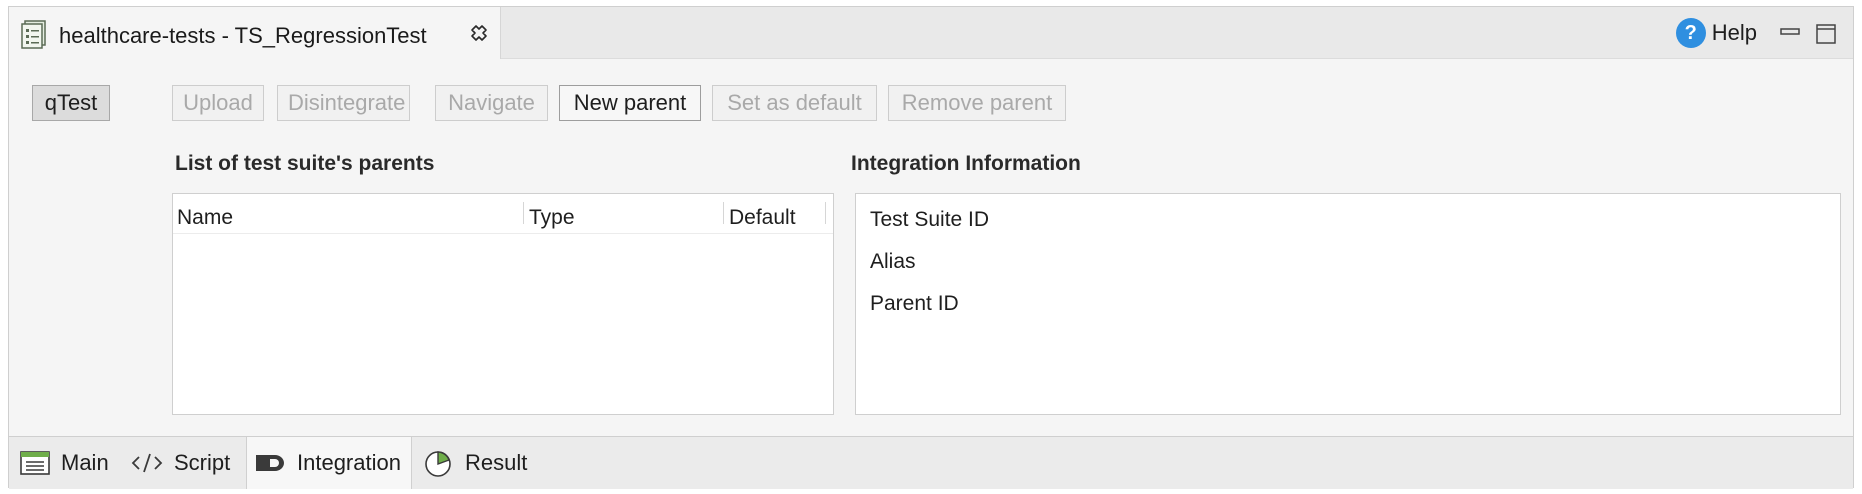 The image size is (1862, 494). I want to click on help-button: ? Help, so click(1716, 33).